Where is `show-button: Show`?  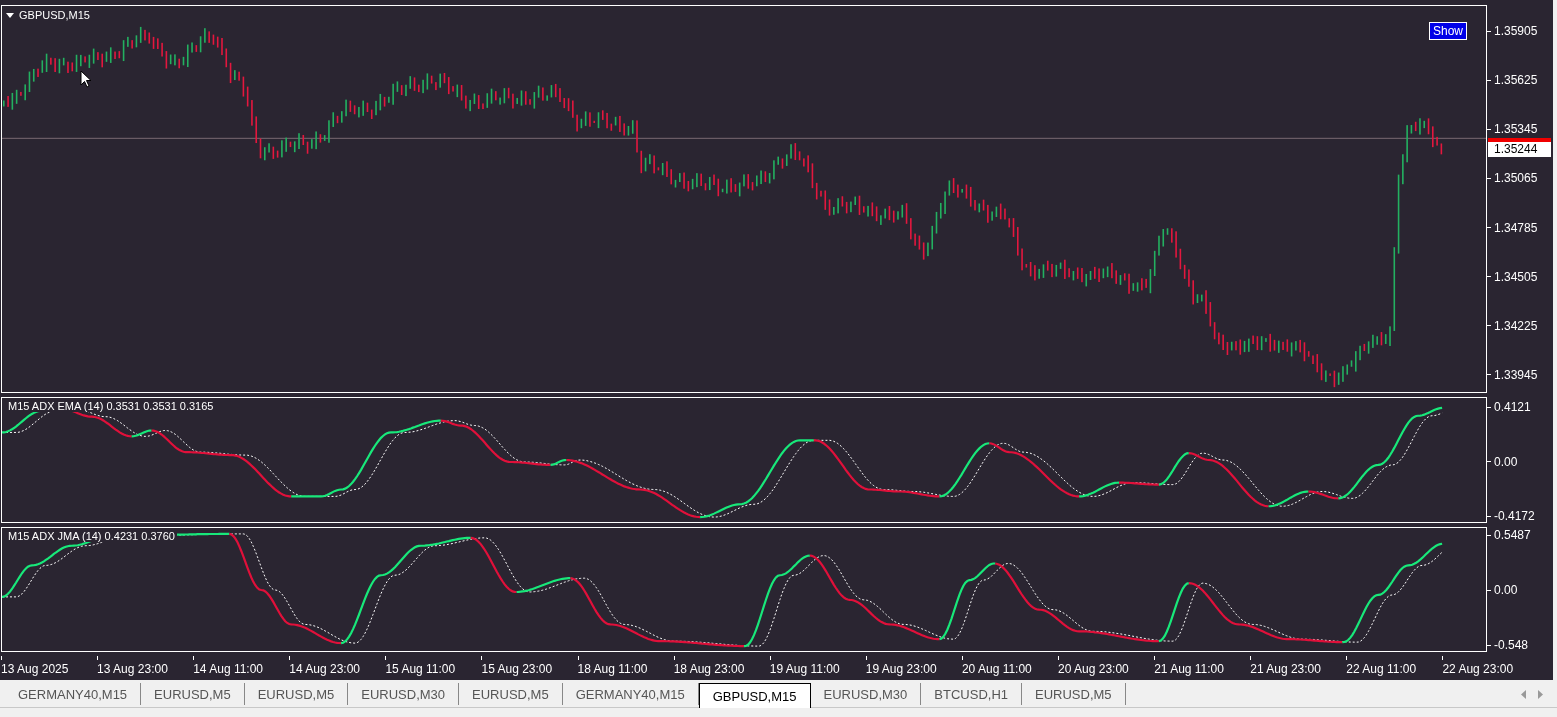
show-button: Show is located at coordinates (1447, 31).